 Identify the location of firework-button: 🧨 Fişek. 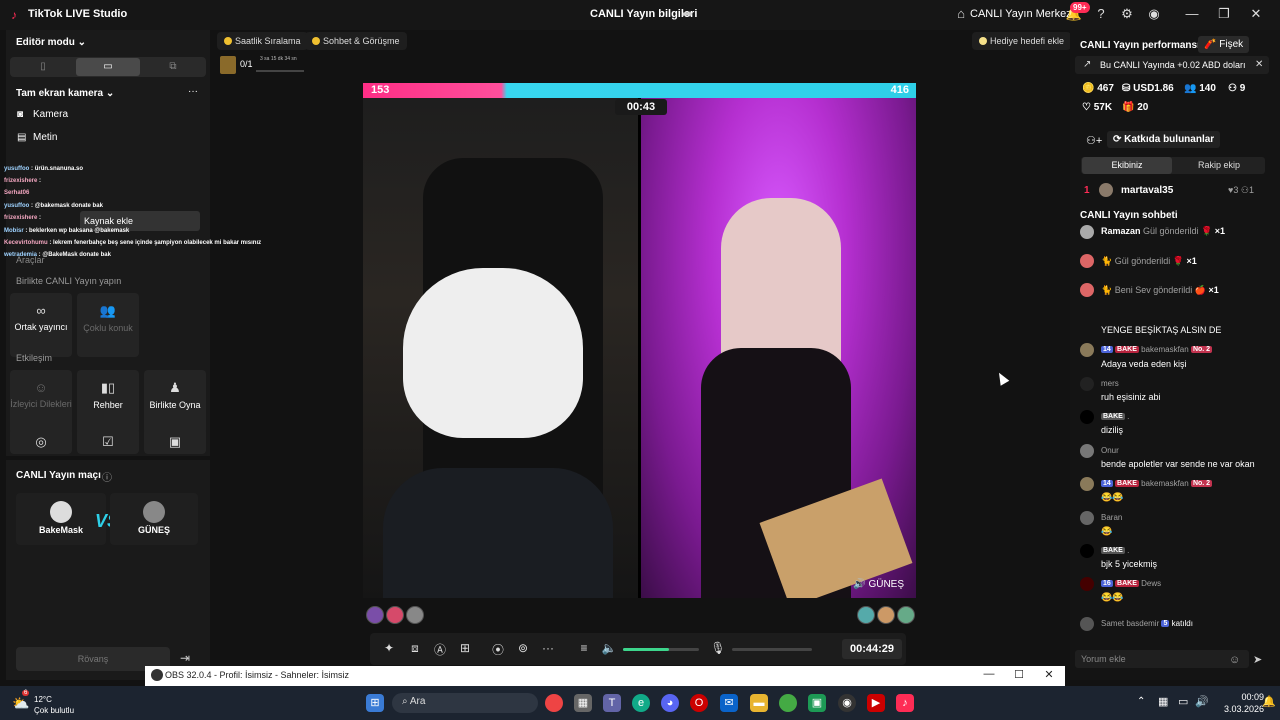
(1224, 44).